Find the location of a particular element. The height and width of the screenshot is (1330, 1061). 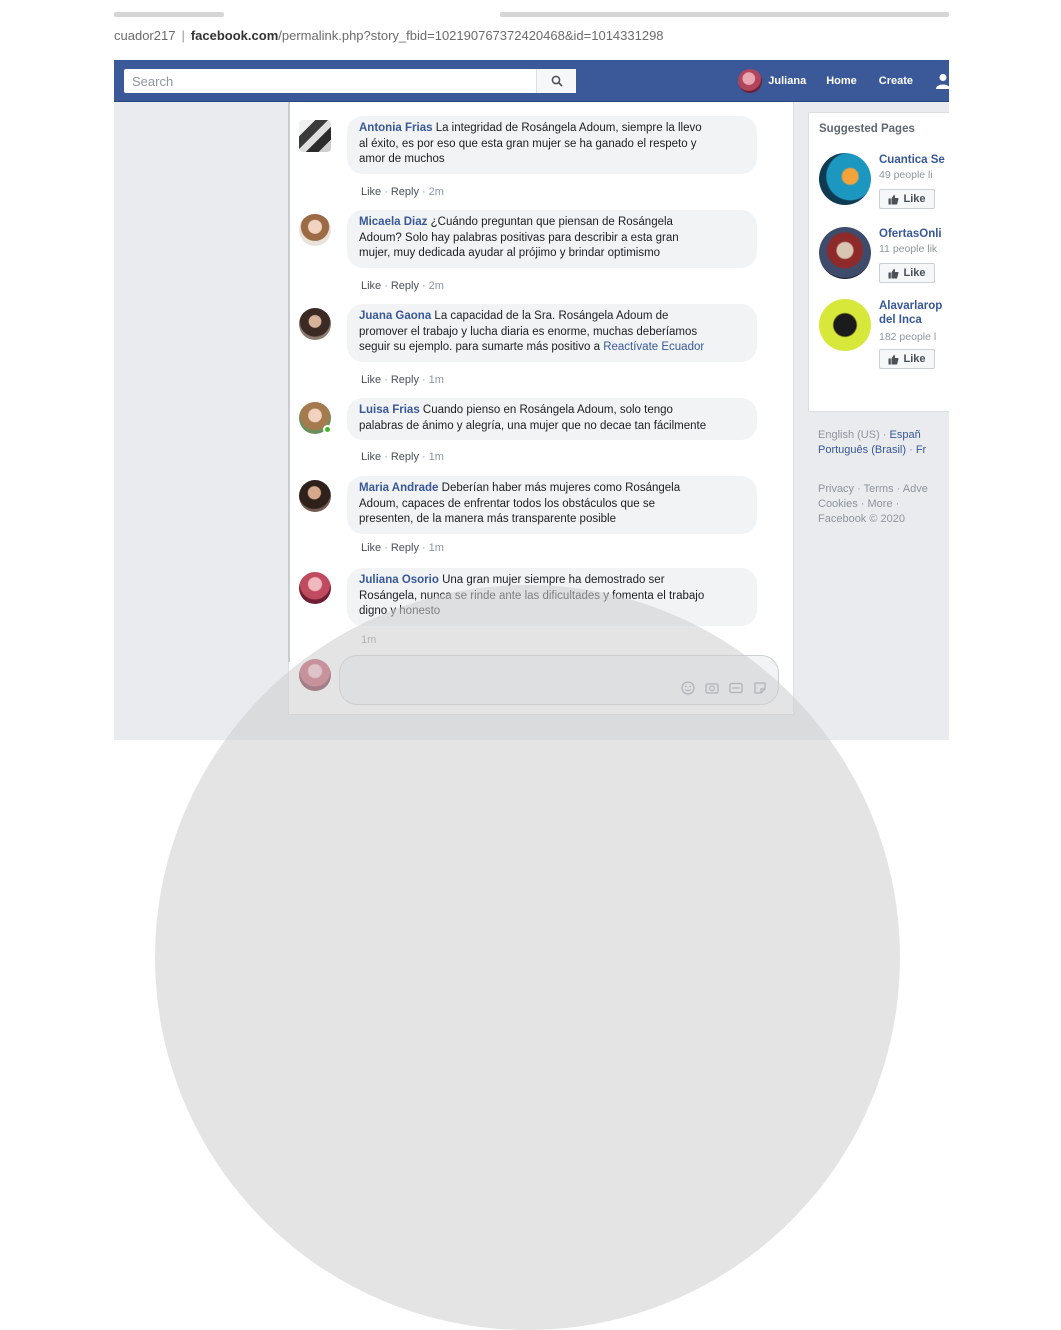

emoji-icon is located at coordinates (688, 688).